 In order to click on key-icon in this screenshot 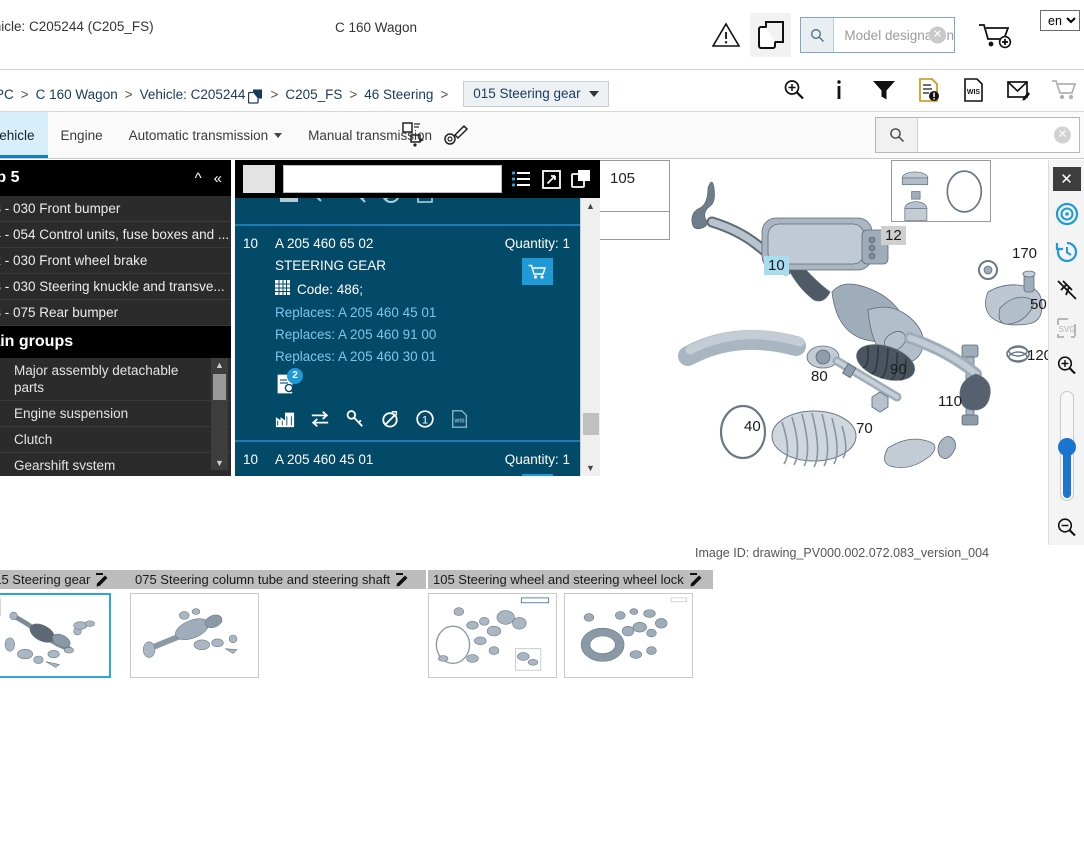, I will do `click(355, 420)`.